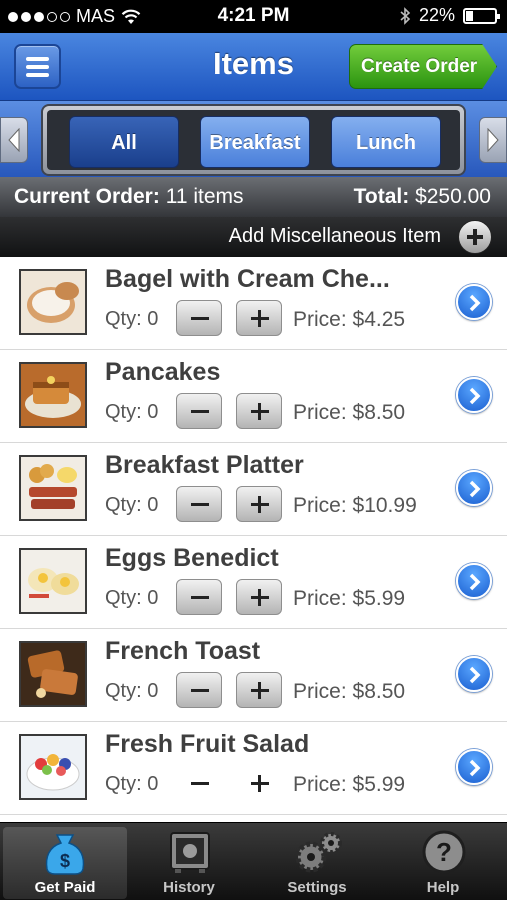  Describe the element at coordinates (253, 16) in the screenshot. I see `status-bar: MAS 4:21 PM 22%` at that location.